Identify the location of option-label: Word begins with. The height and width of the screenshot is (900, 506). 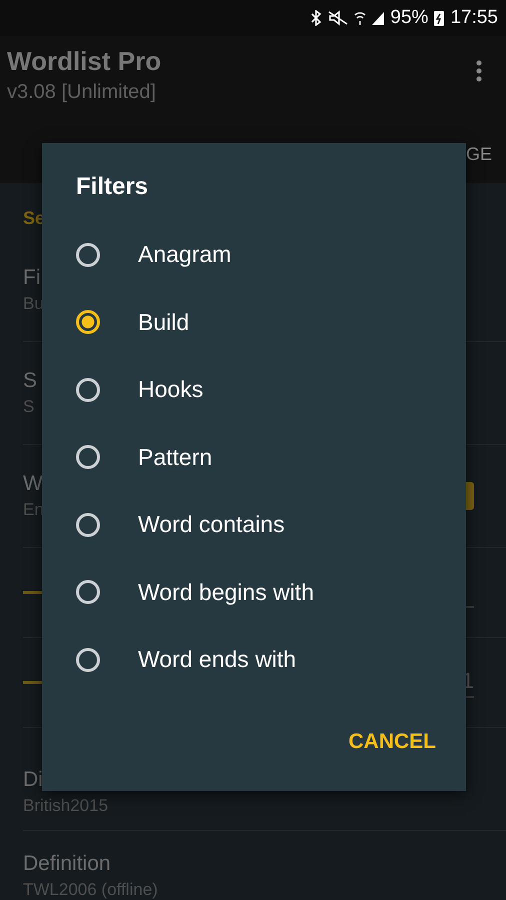
(226, 592).